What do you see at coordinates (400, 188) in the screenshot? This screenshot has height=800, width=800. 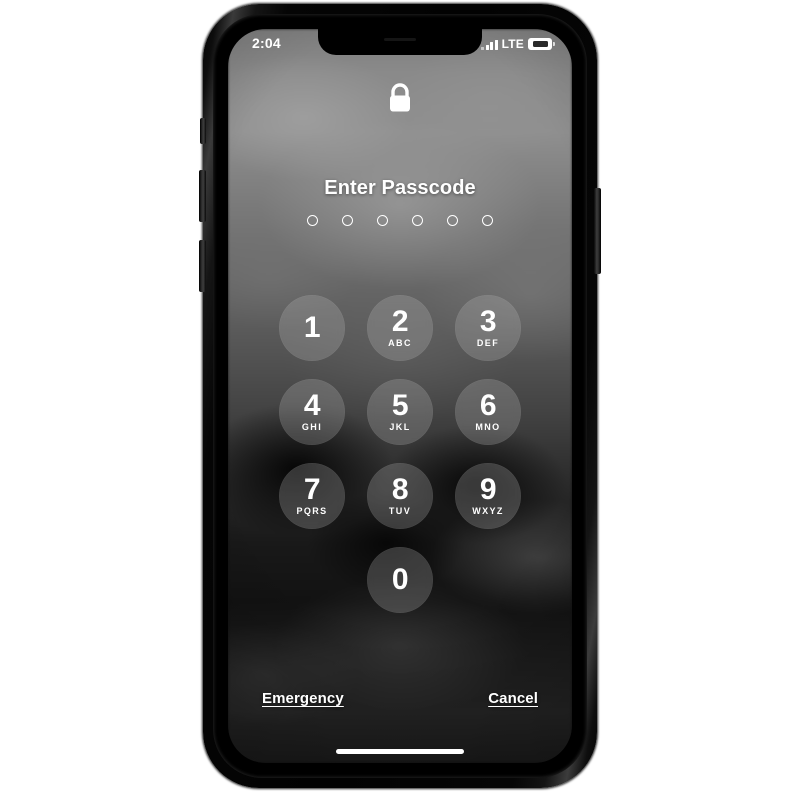 I see `passcode-prompt: Enter Passcode` at bounding box center [400, 188].